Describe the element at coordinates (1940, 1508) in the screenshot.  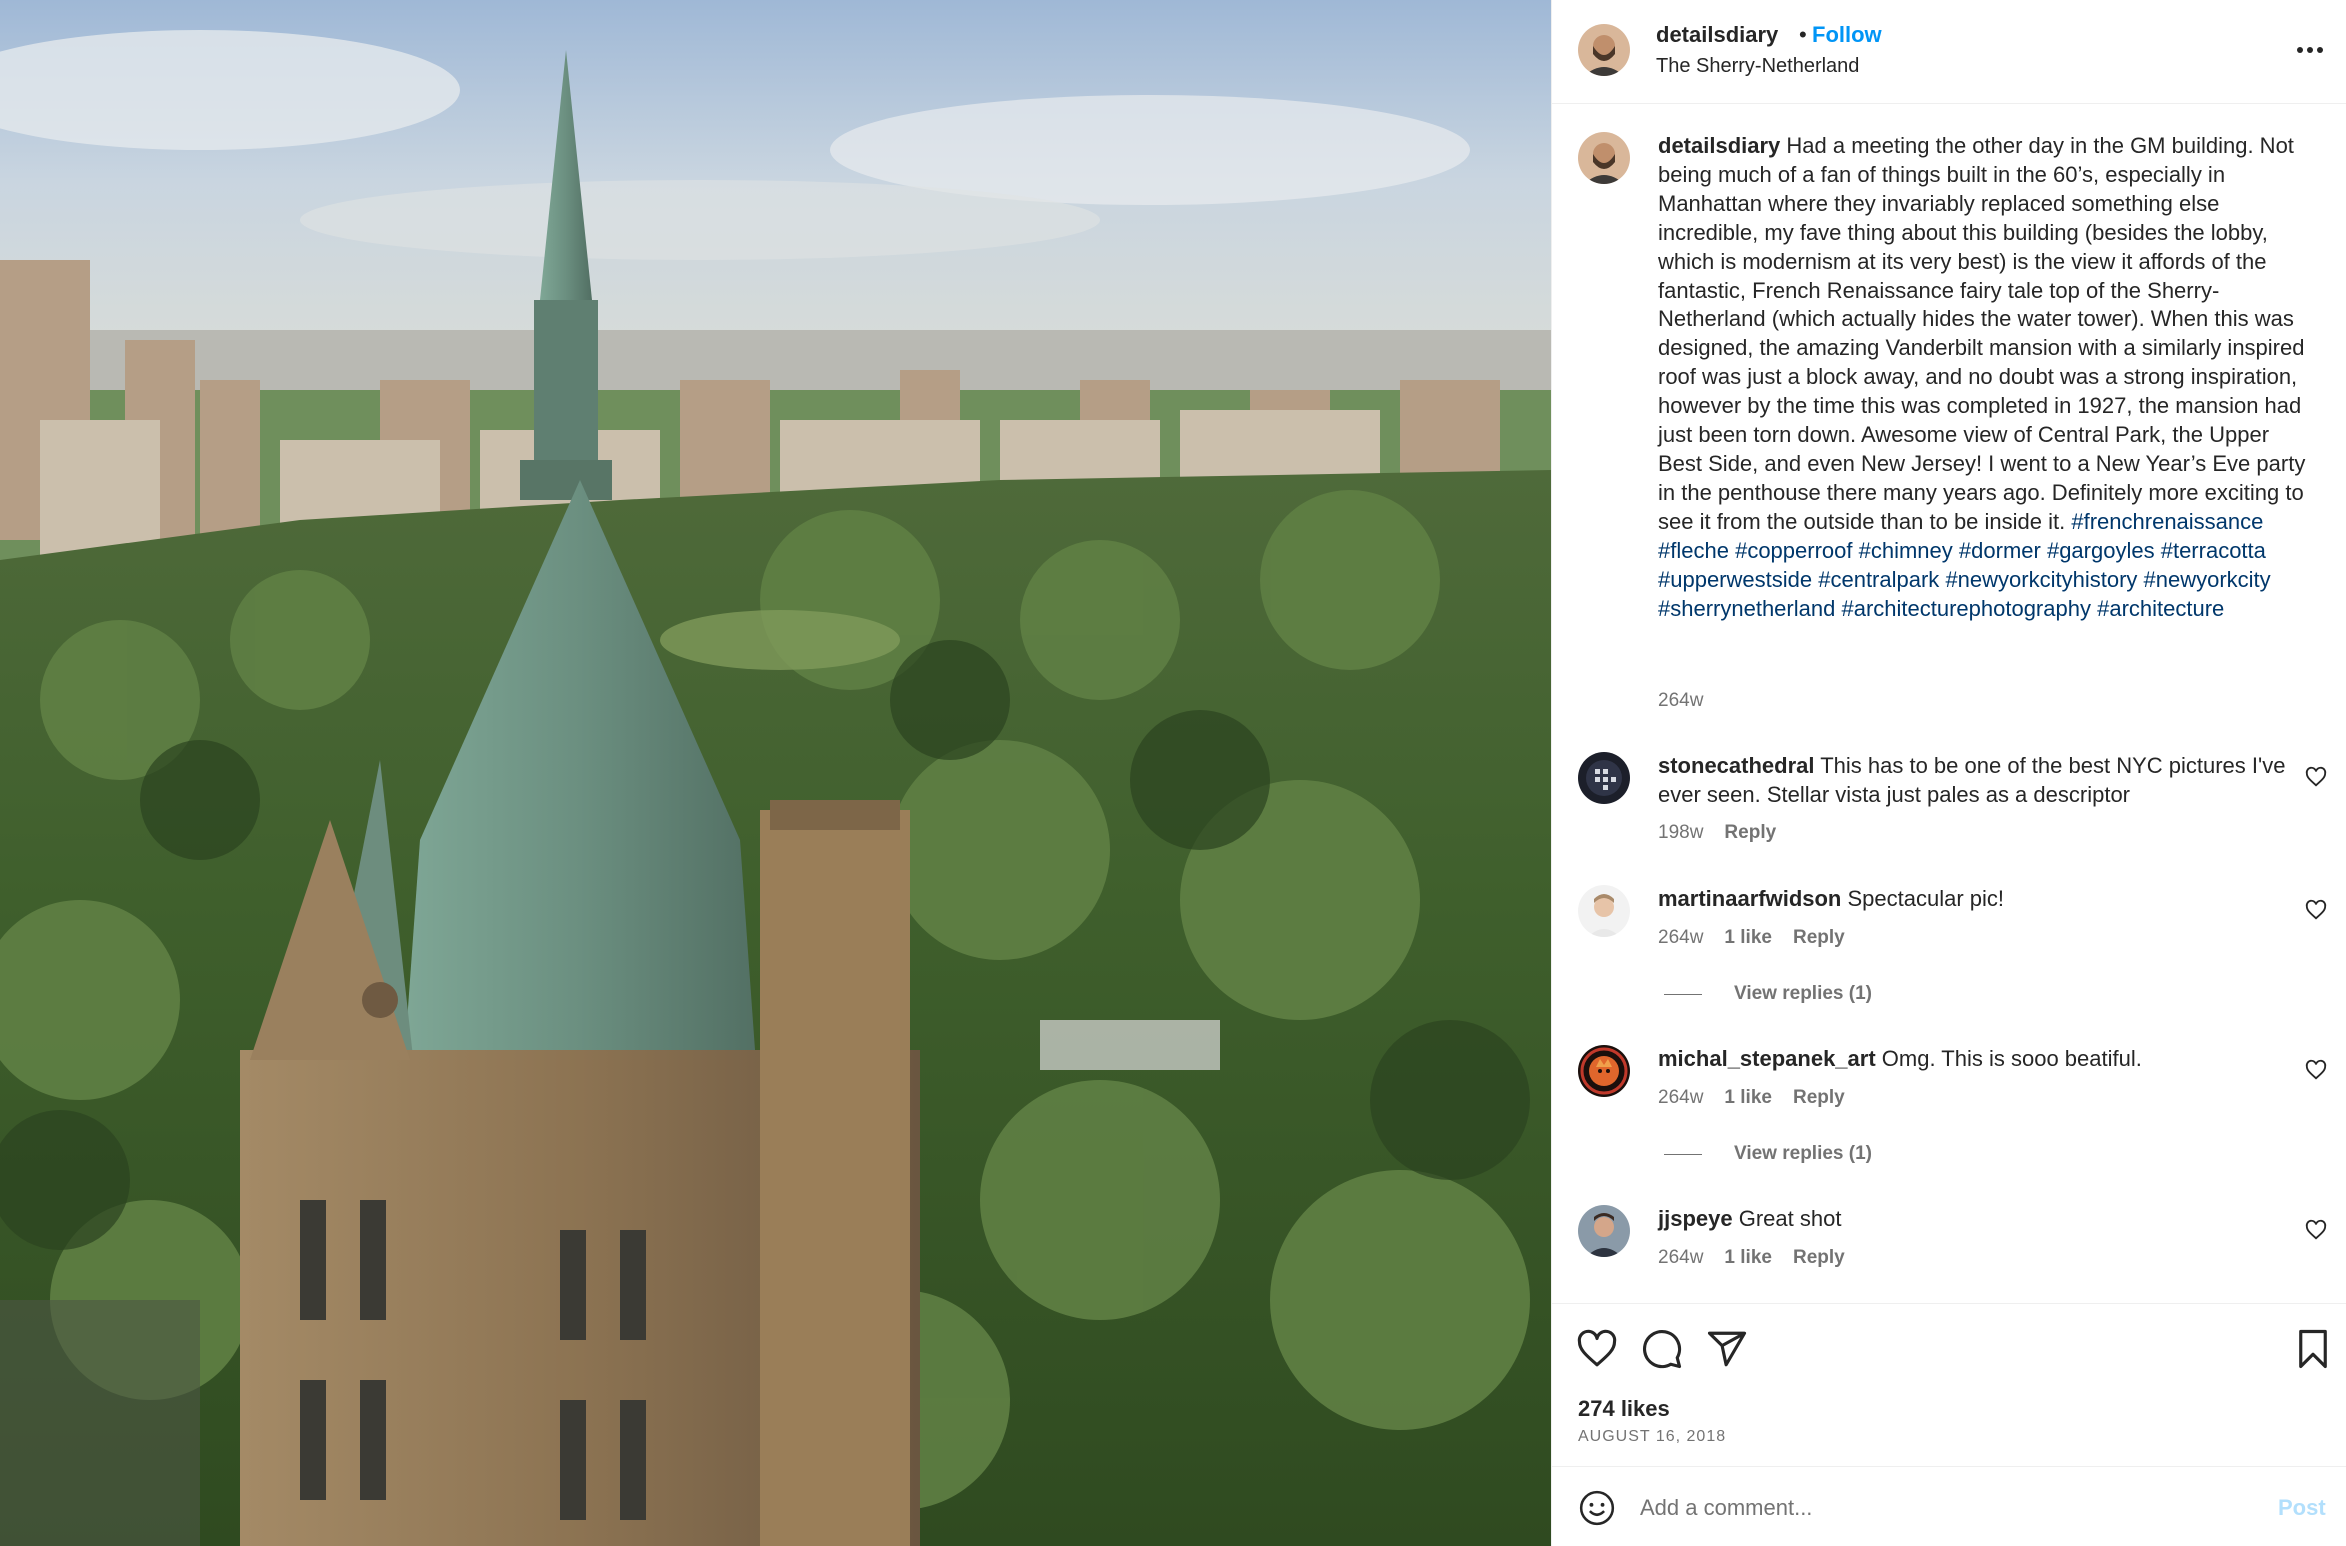
I see `comment-input` at that location.